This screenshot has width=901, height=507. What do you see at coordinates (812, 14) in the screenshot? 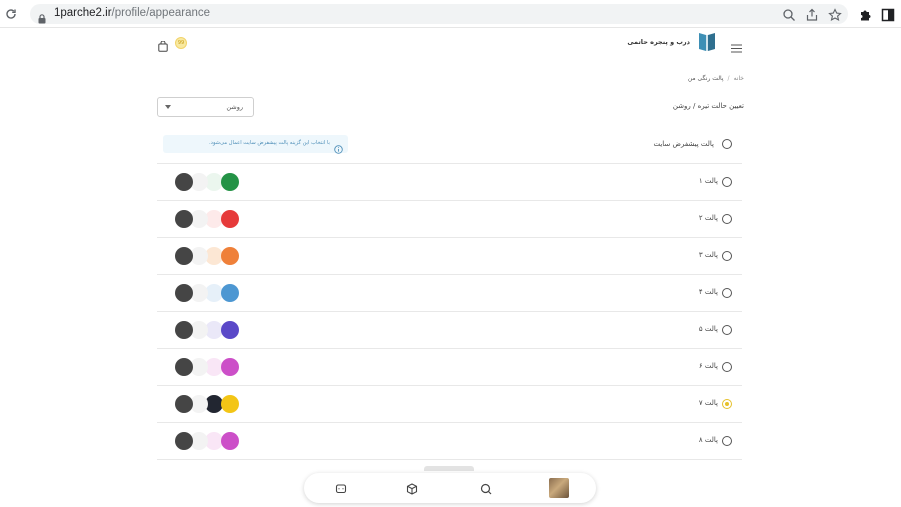
I see `share-icon` at bounding box center [812, 14].